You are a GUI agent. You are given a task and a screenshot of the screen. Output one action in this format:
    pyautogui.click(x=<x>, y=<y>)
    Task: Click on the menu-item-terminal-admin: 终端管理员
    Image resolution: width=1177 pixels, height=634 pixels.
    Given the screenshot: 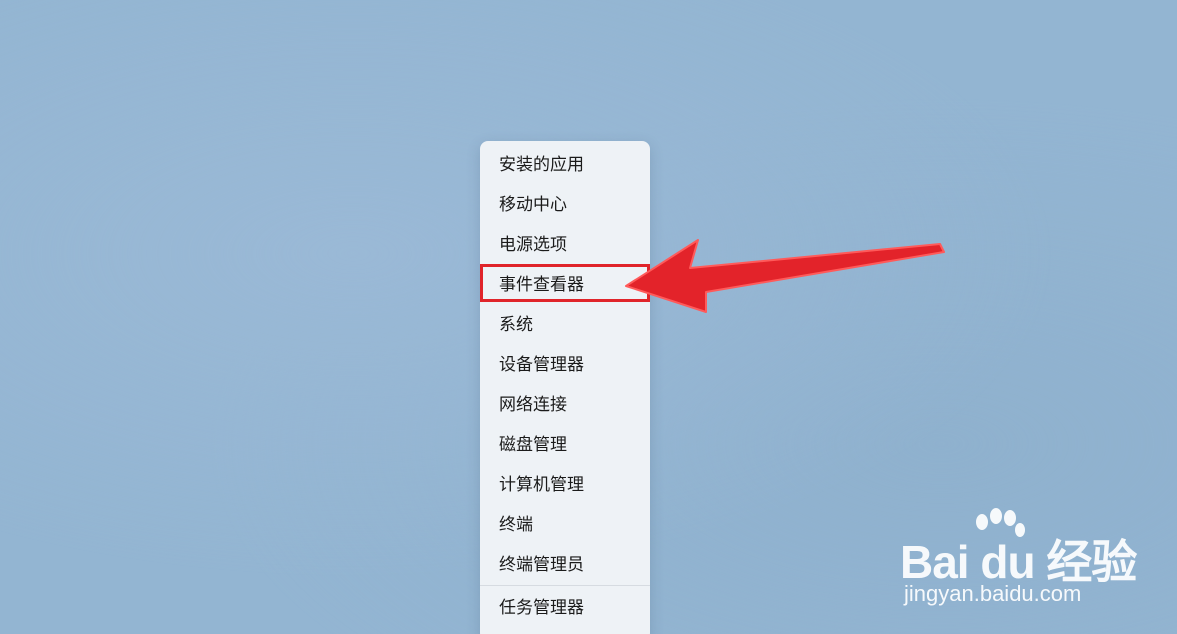 What is the action you would take?
    pyautogui.click(x=565, y=565)
    